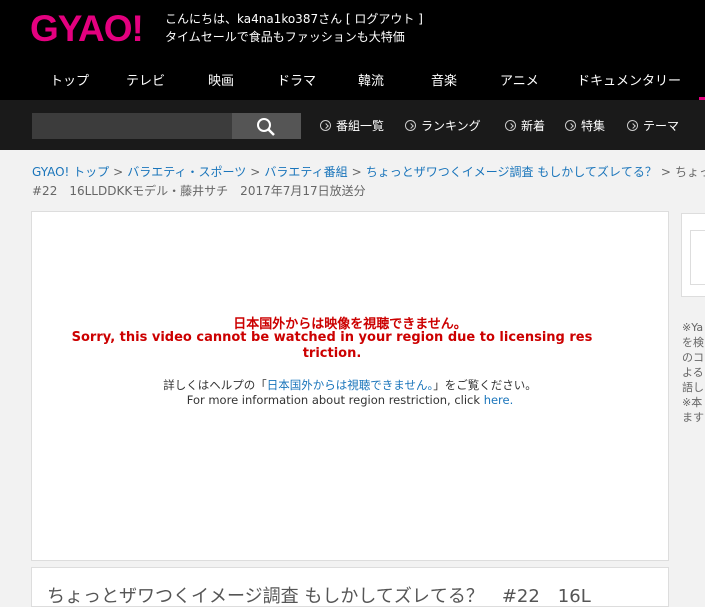 This screenshot has width=705, height=607. Describe the element at coordinates (87, 29) in the screenshot. I see `gyao-logo: GYAO!` at that location.